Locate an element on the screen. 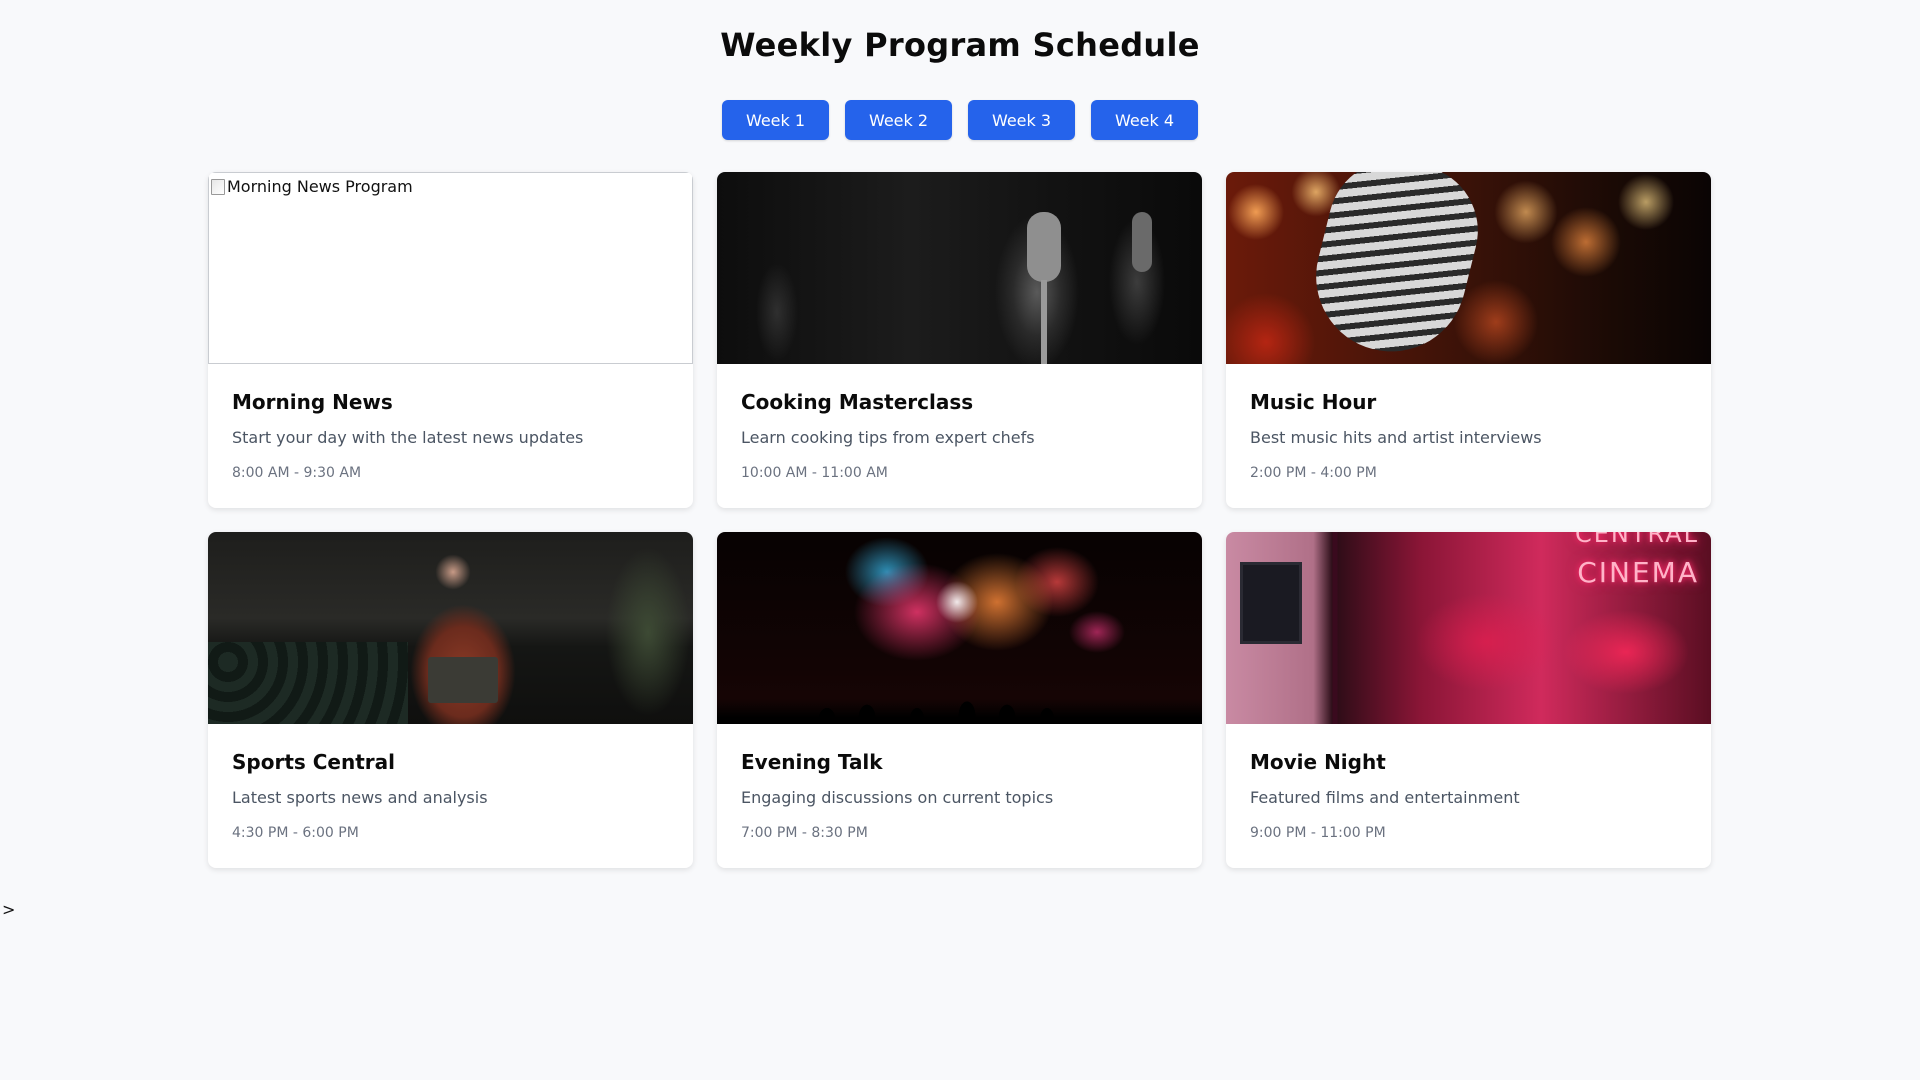 The image size is (1920, 1080). poster-frame-shape is located at coordinates (1271, 603).